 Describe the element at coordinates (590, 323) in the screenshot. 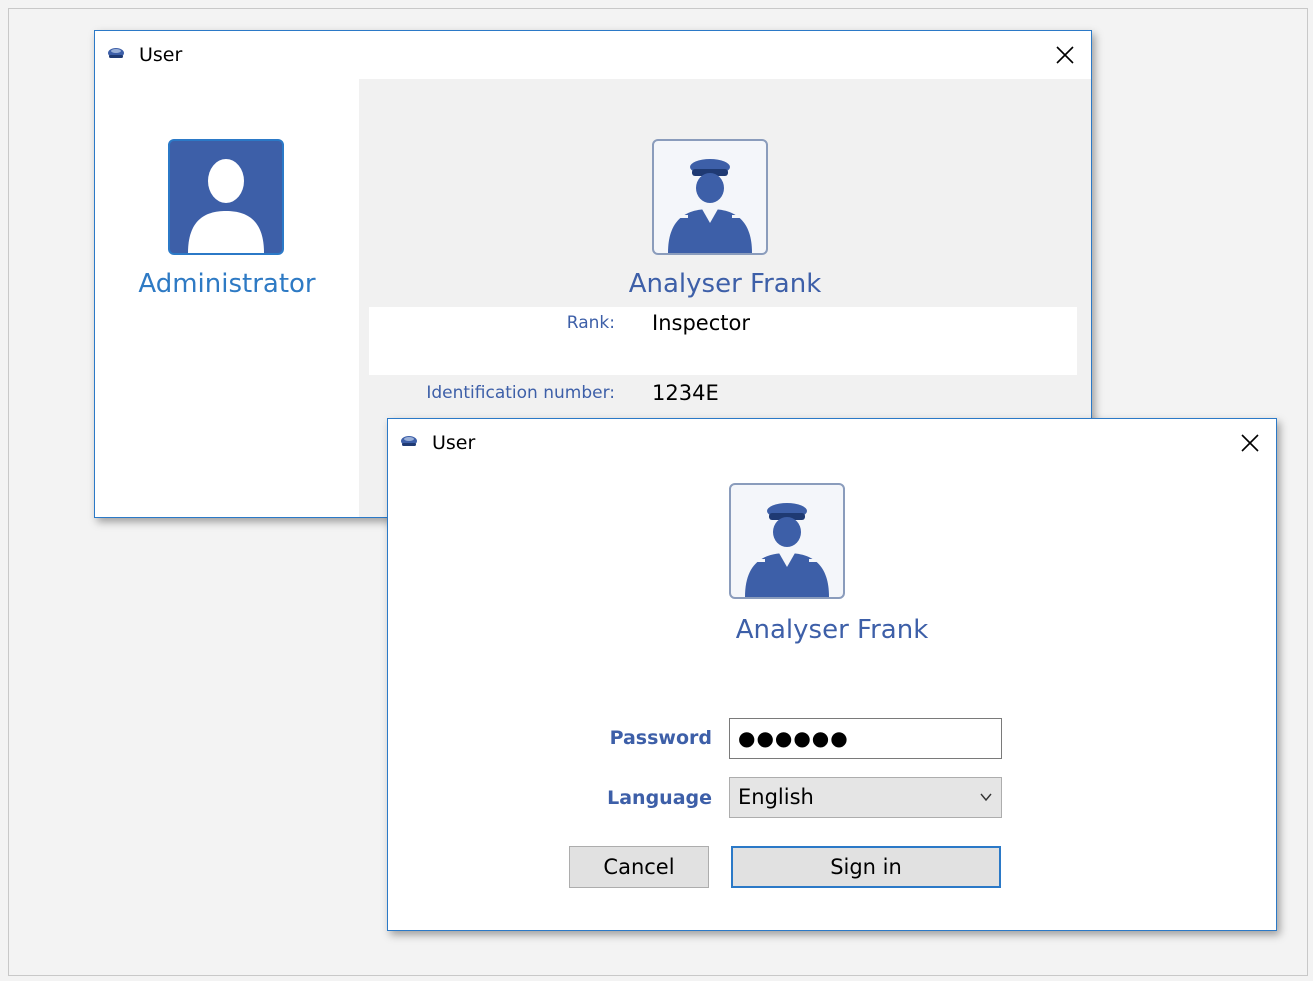

I see `rank-label: Rank:` at that location.